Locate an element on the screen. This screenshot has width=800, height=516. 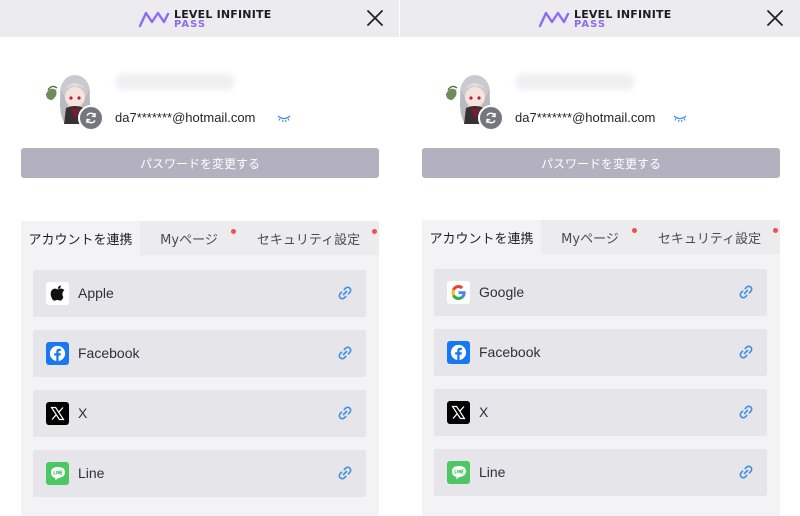
link-apple-row: Apple is located at coordinates (199, 293).